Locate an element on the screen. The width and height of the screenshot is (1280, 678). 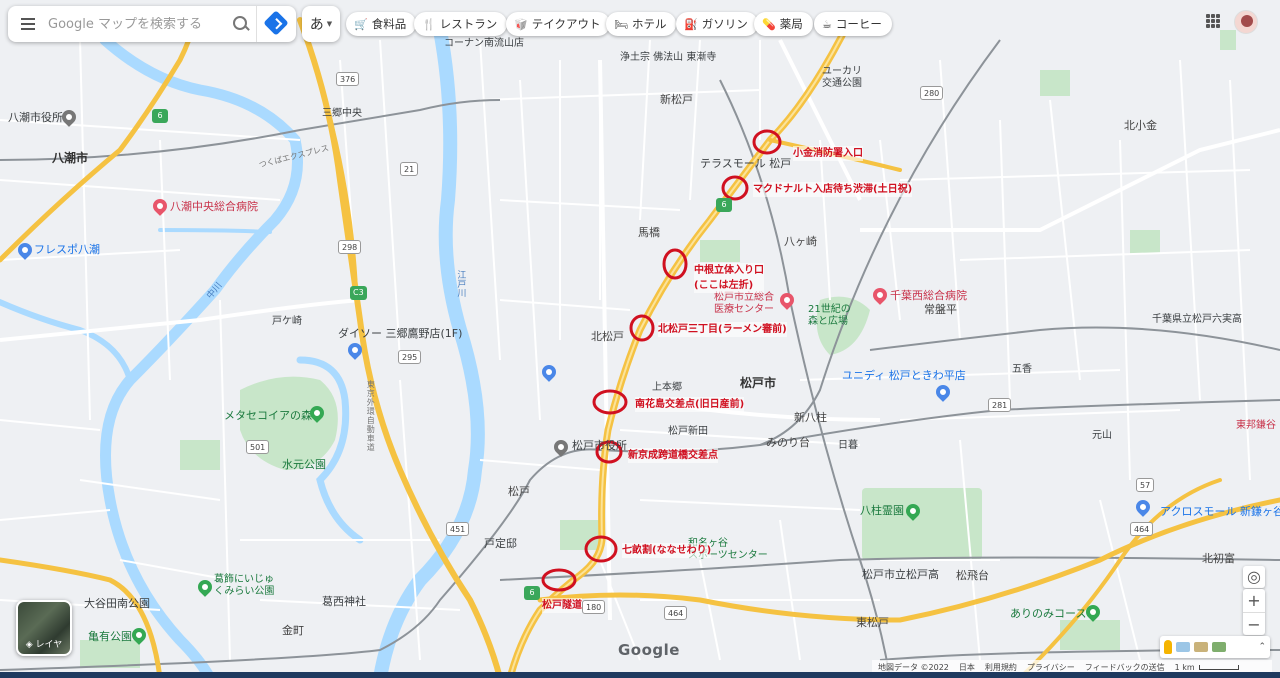
chip-coffee: ☕ コーヒー is located at coordinates (853, 24).